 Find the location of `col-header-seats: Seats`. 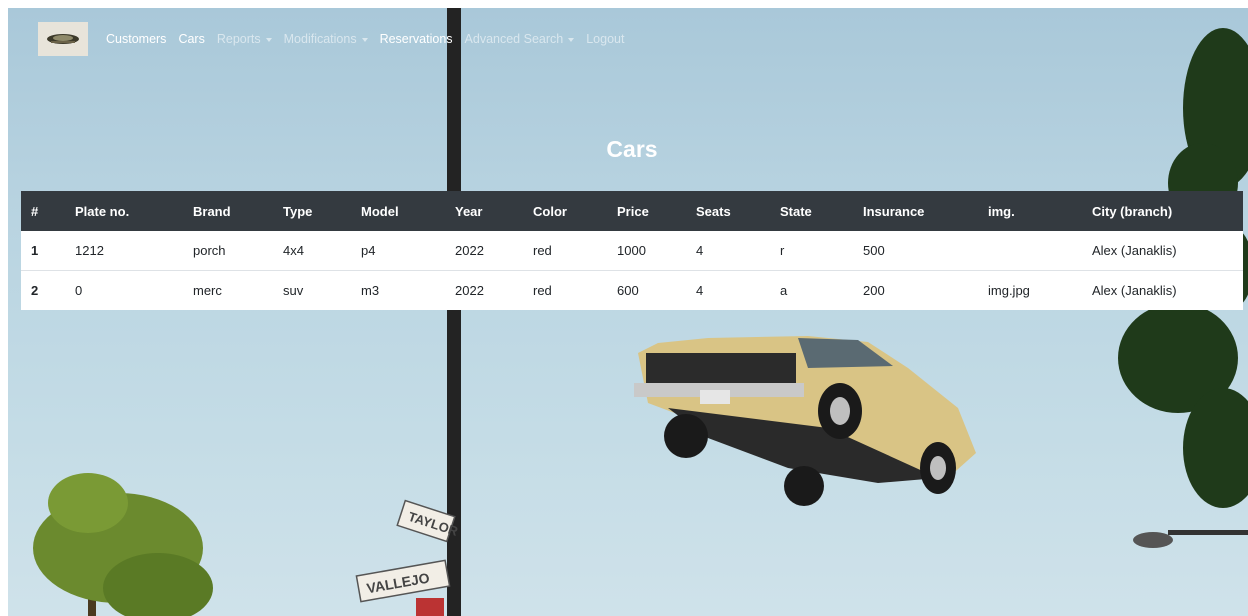

col-header-seats: Seats is located at coordinates (738, 211).